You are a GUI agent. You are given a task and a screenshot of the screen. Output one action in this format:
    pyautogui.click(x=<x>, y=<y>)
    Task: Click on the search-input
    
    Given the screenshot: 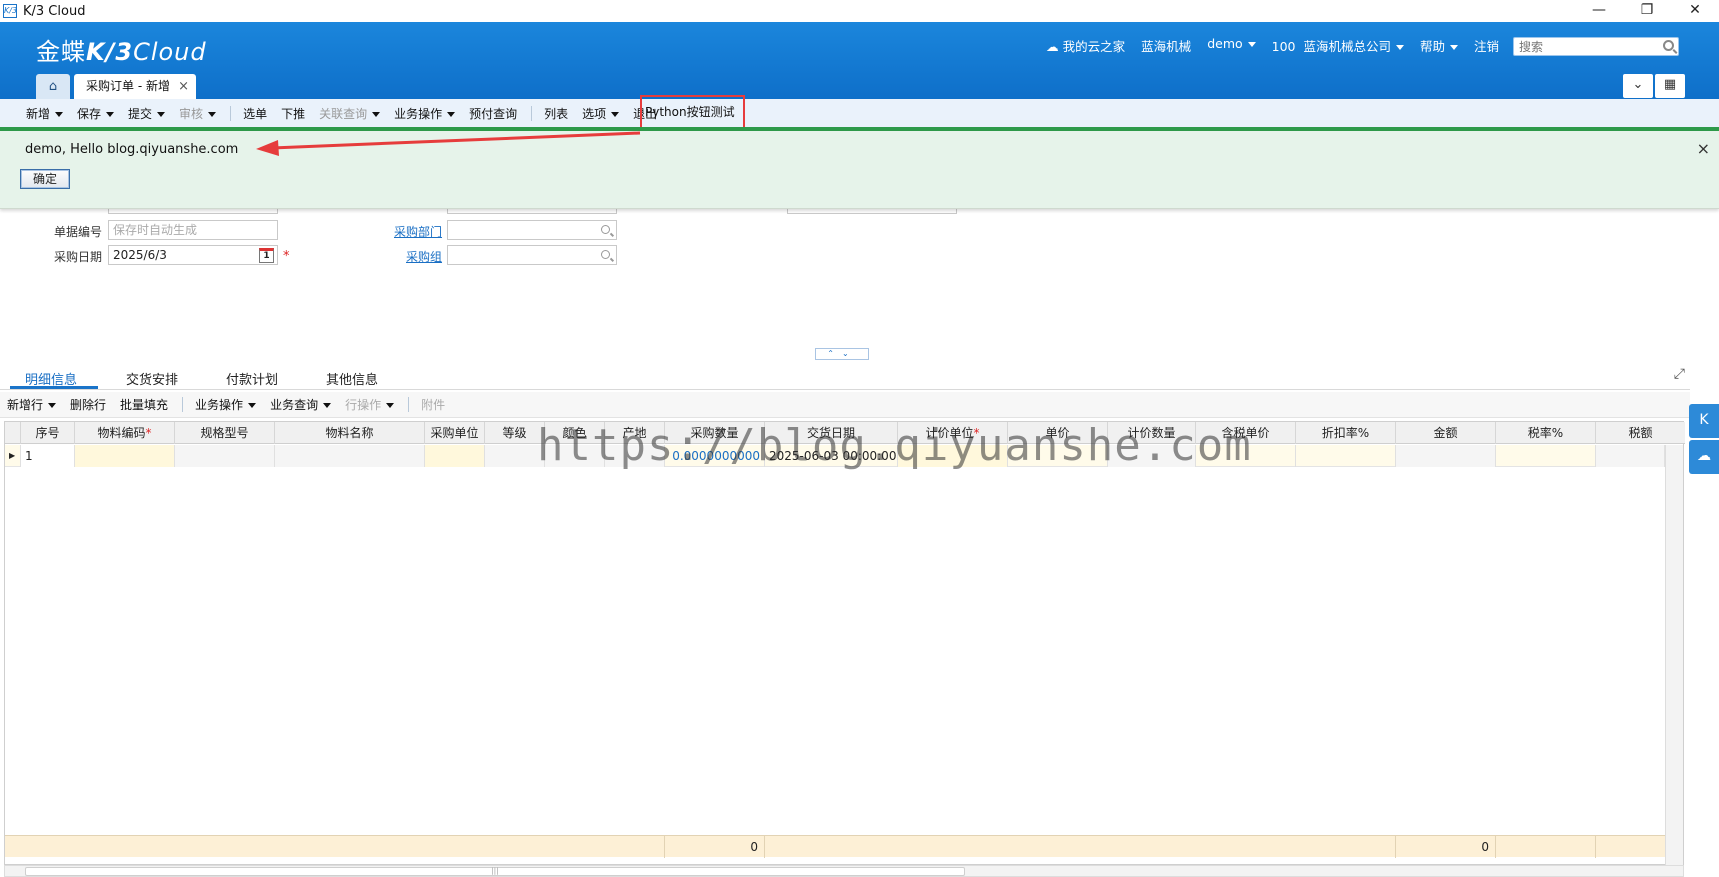 What is the action you would take?
    pyautogui.click(x=1589, y=46)
    